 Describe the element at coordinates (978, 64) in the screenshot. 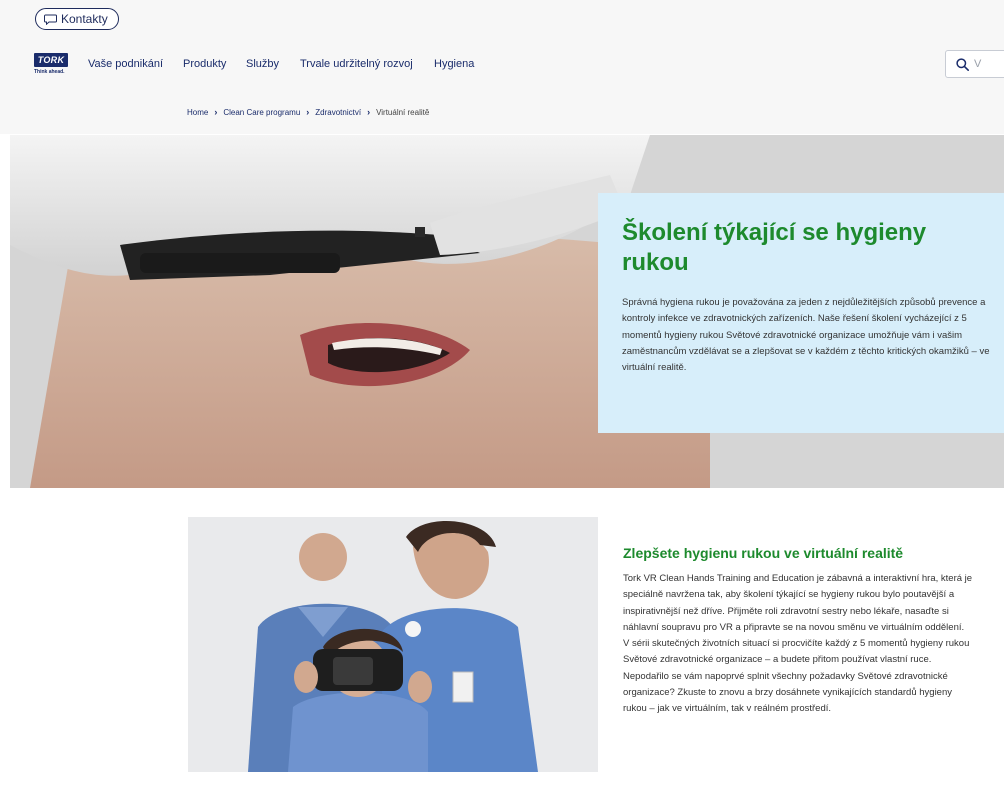

I see `search-placeholder: V` at that location.